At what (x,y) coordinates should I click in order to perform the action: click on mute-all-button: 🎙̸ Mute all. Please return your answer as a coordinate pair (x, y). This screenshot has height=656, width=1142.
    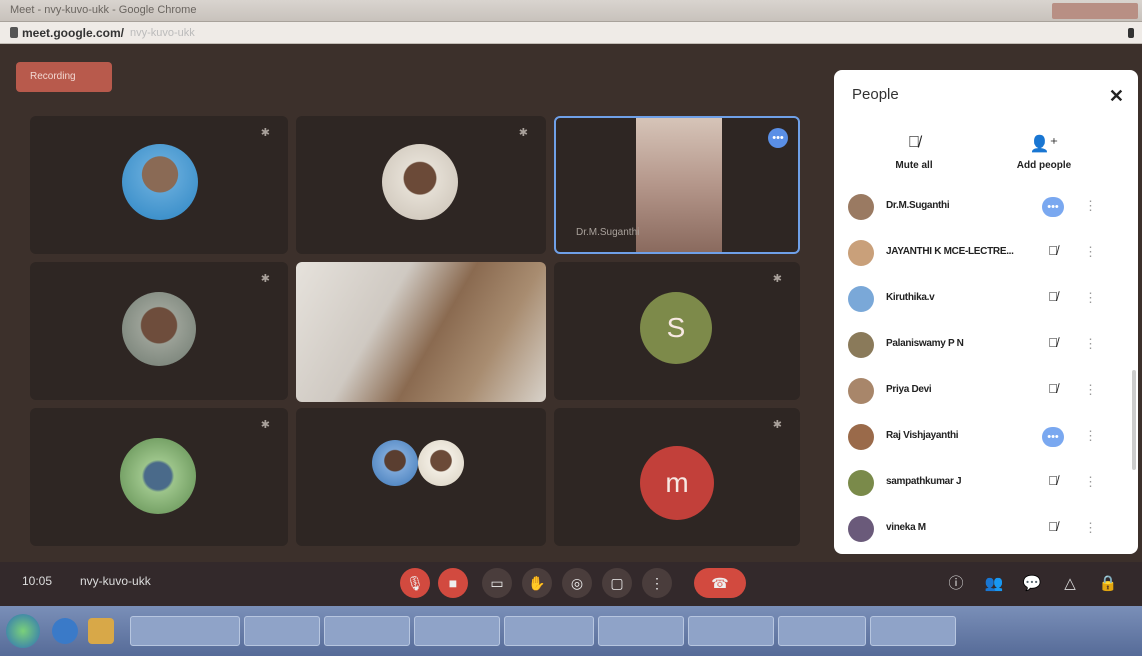
    Looking at the image, I should click on (914, 152).